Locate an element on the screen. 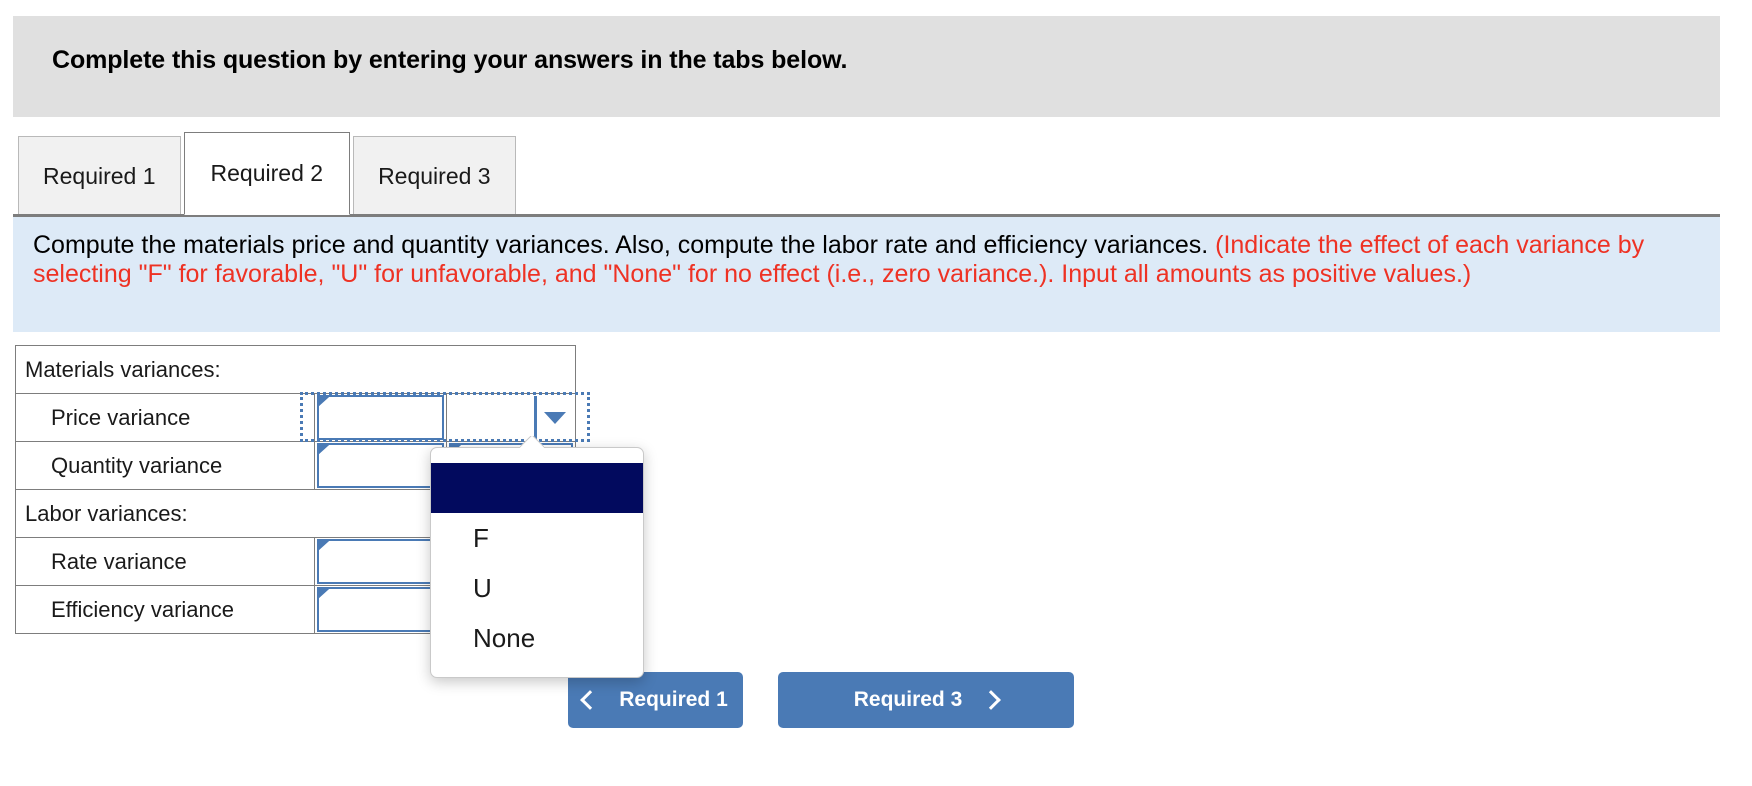 This screenshot has width=1752, height=786. row-label-materials-section: Materials variances: is located at coordinates (231, 369).